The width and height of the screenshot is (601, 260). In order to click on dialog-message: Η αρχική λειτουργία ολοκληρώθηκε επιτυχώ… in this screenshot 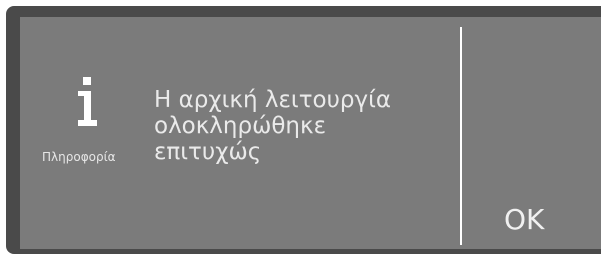, I will do `click(304, 126)`.